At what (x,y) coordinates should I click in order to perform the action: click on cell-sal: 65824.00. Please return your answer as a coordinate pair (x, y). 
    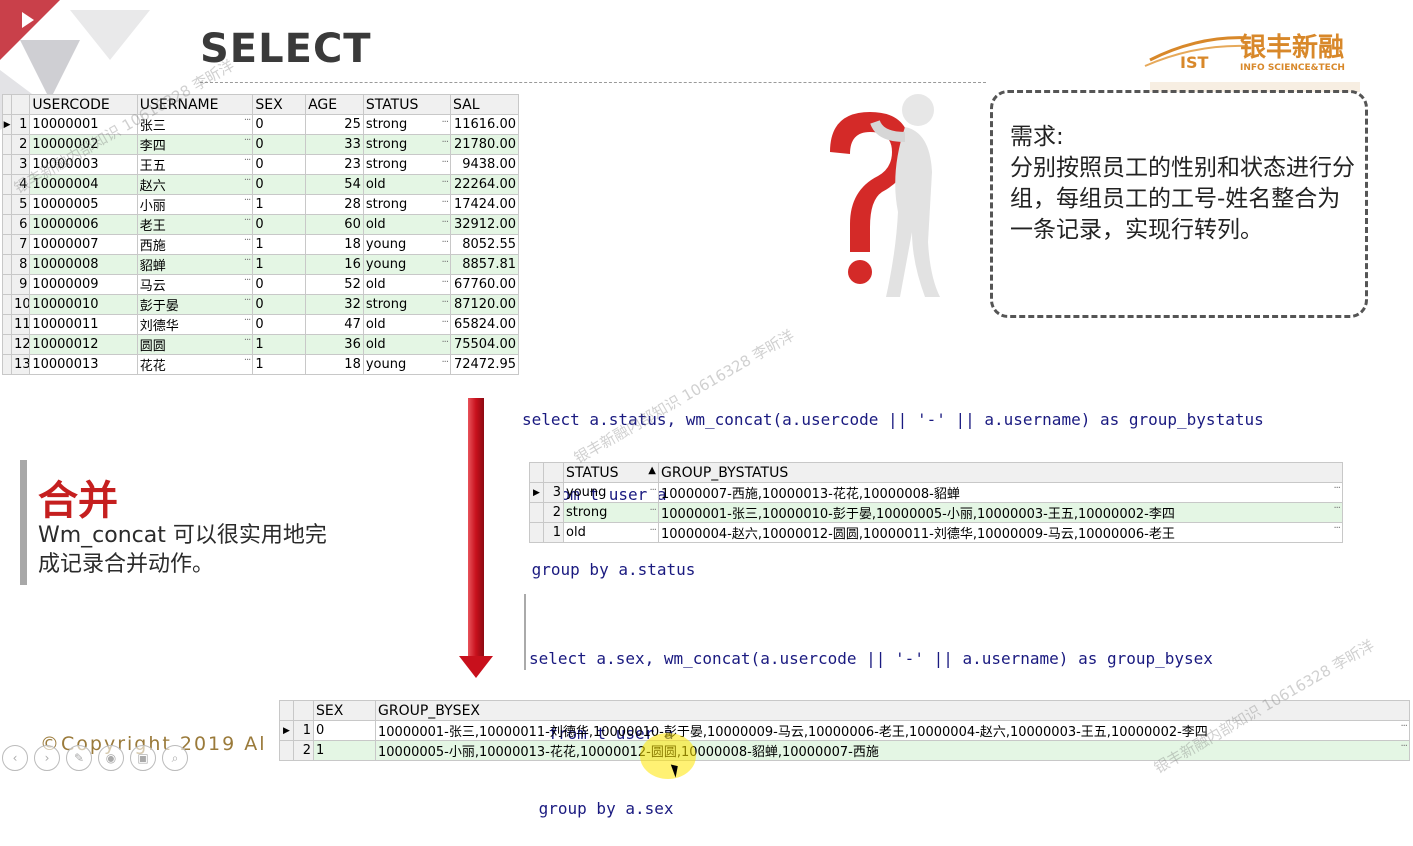
    Looking at the image, I should click on (484, 324).